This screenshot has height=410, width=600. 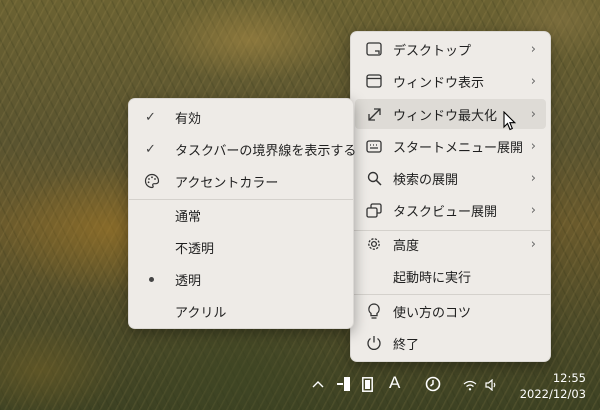 I want to click on menu-separator, so click(x=450, y=294).